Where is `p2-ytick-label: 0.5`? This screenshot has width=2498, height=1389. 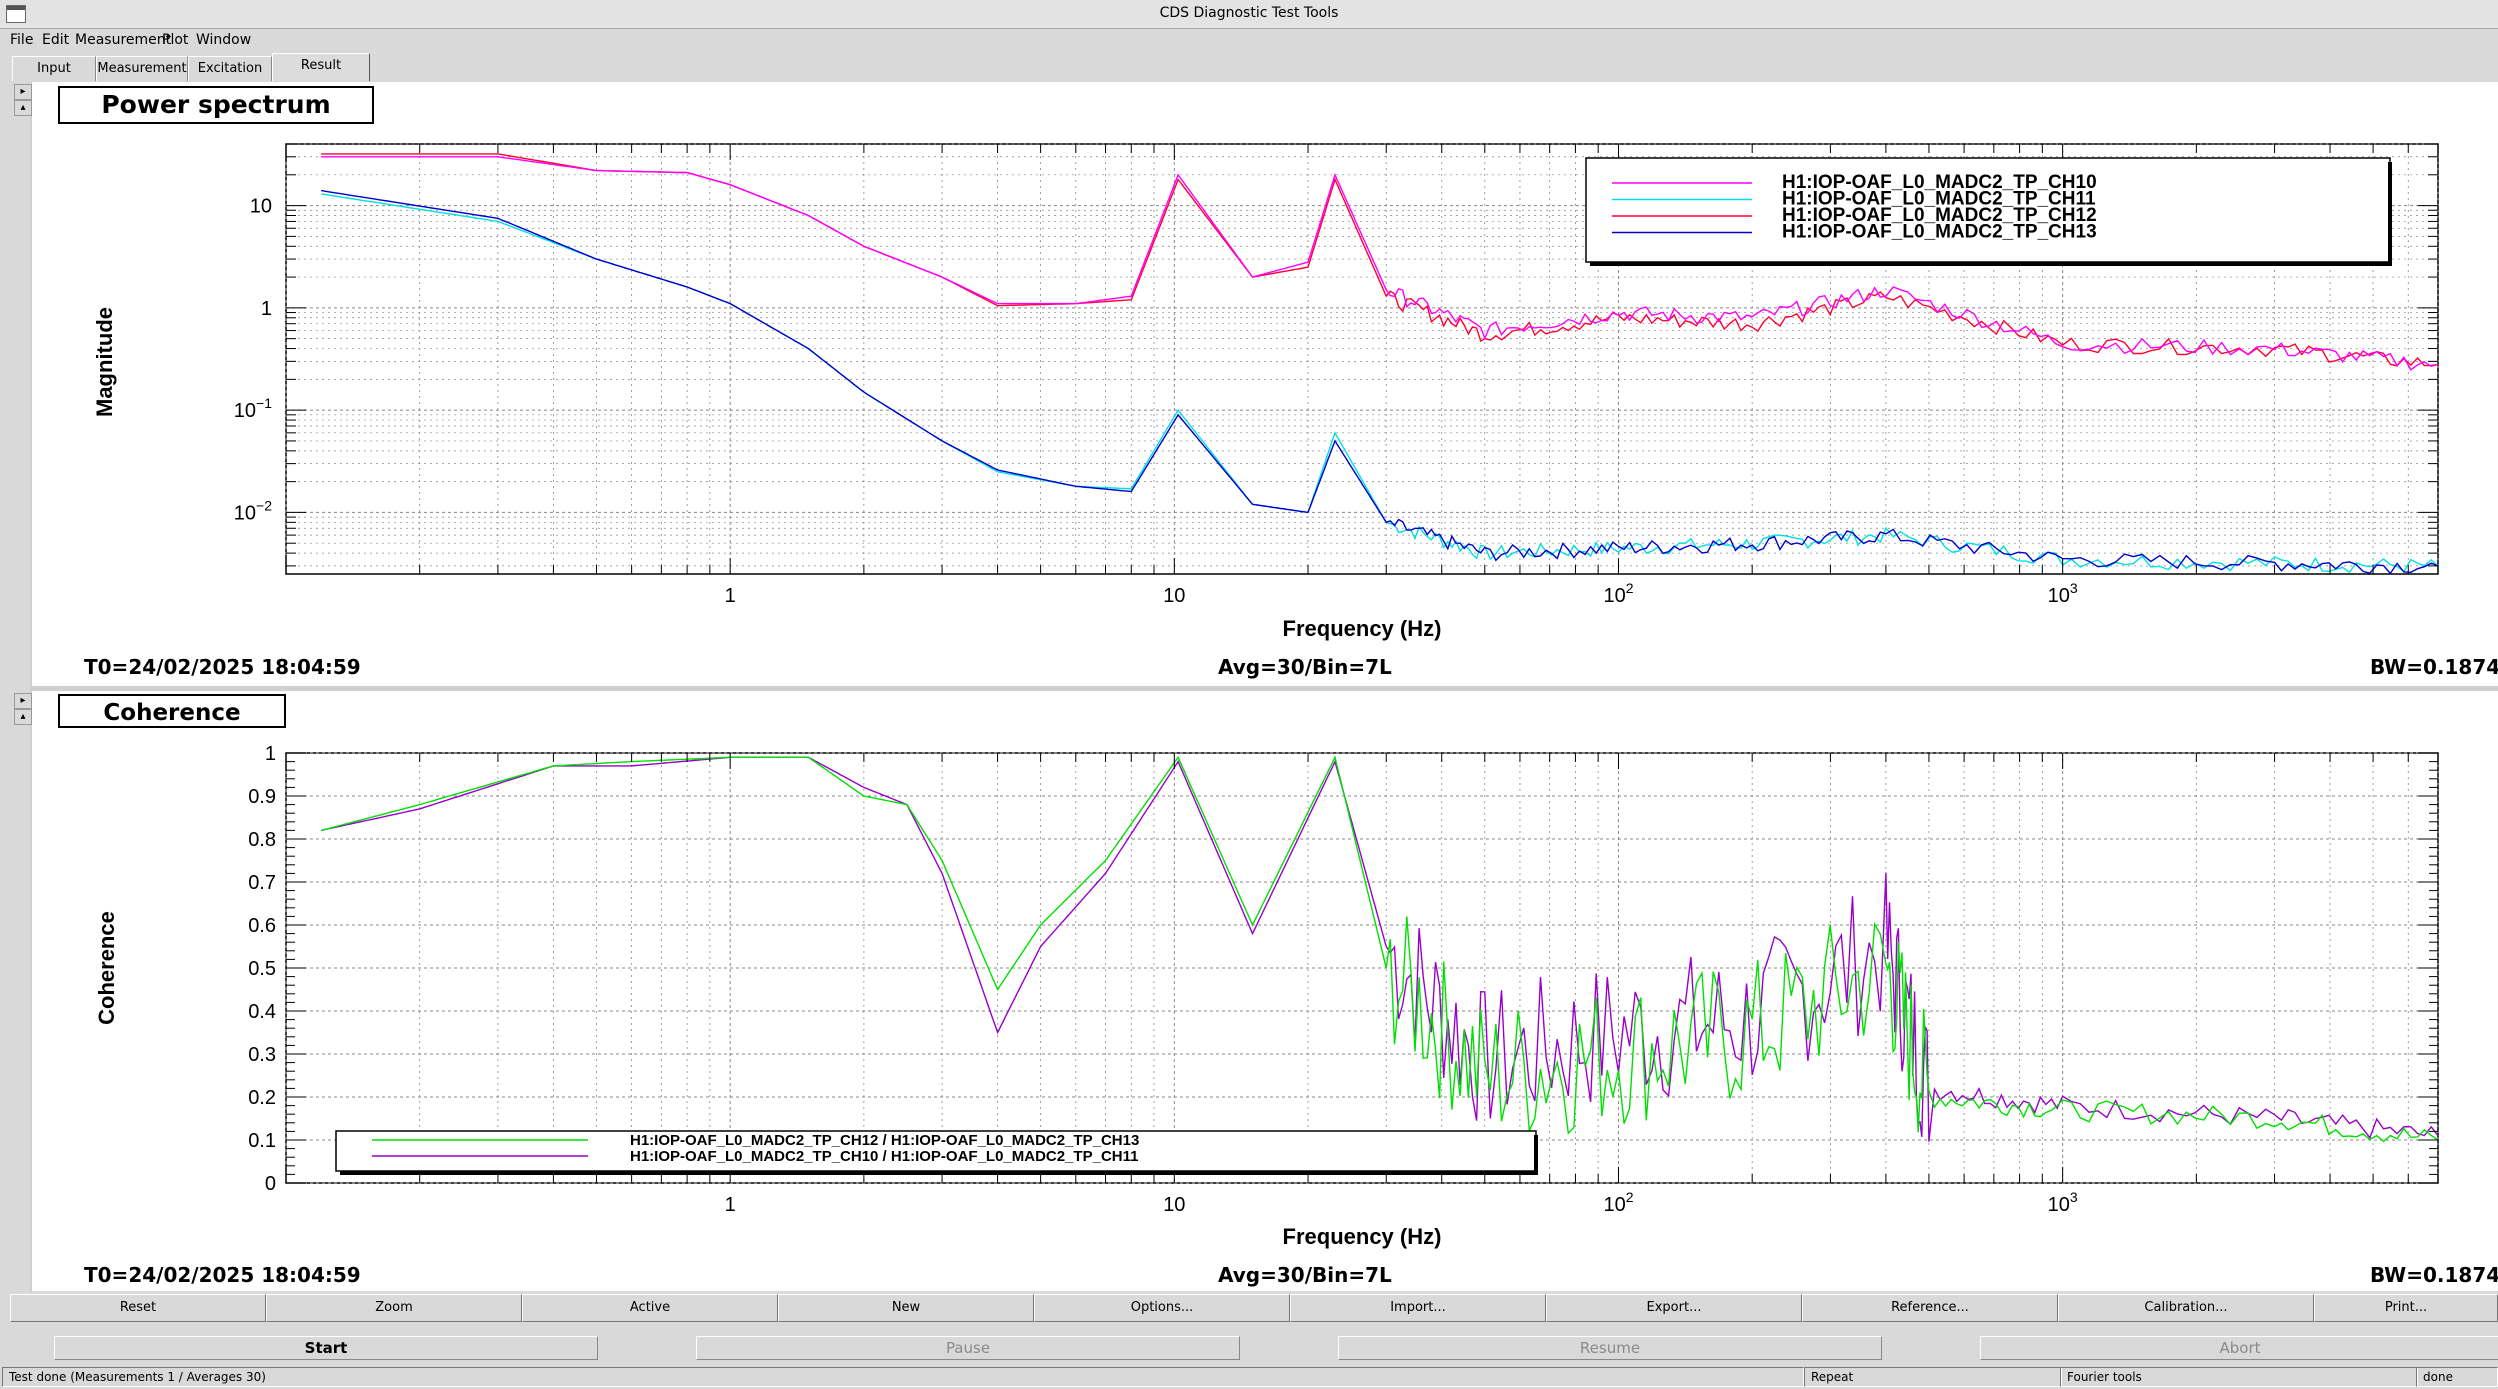 p2-ytick-label: 0.5 is located at coordinates (262, 969).